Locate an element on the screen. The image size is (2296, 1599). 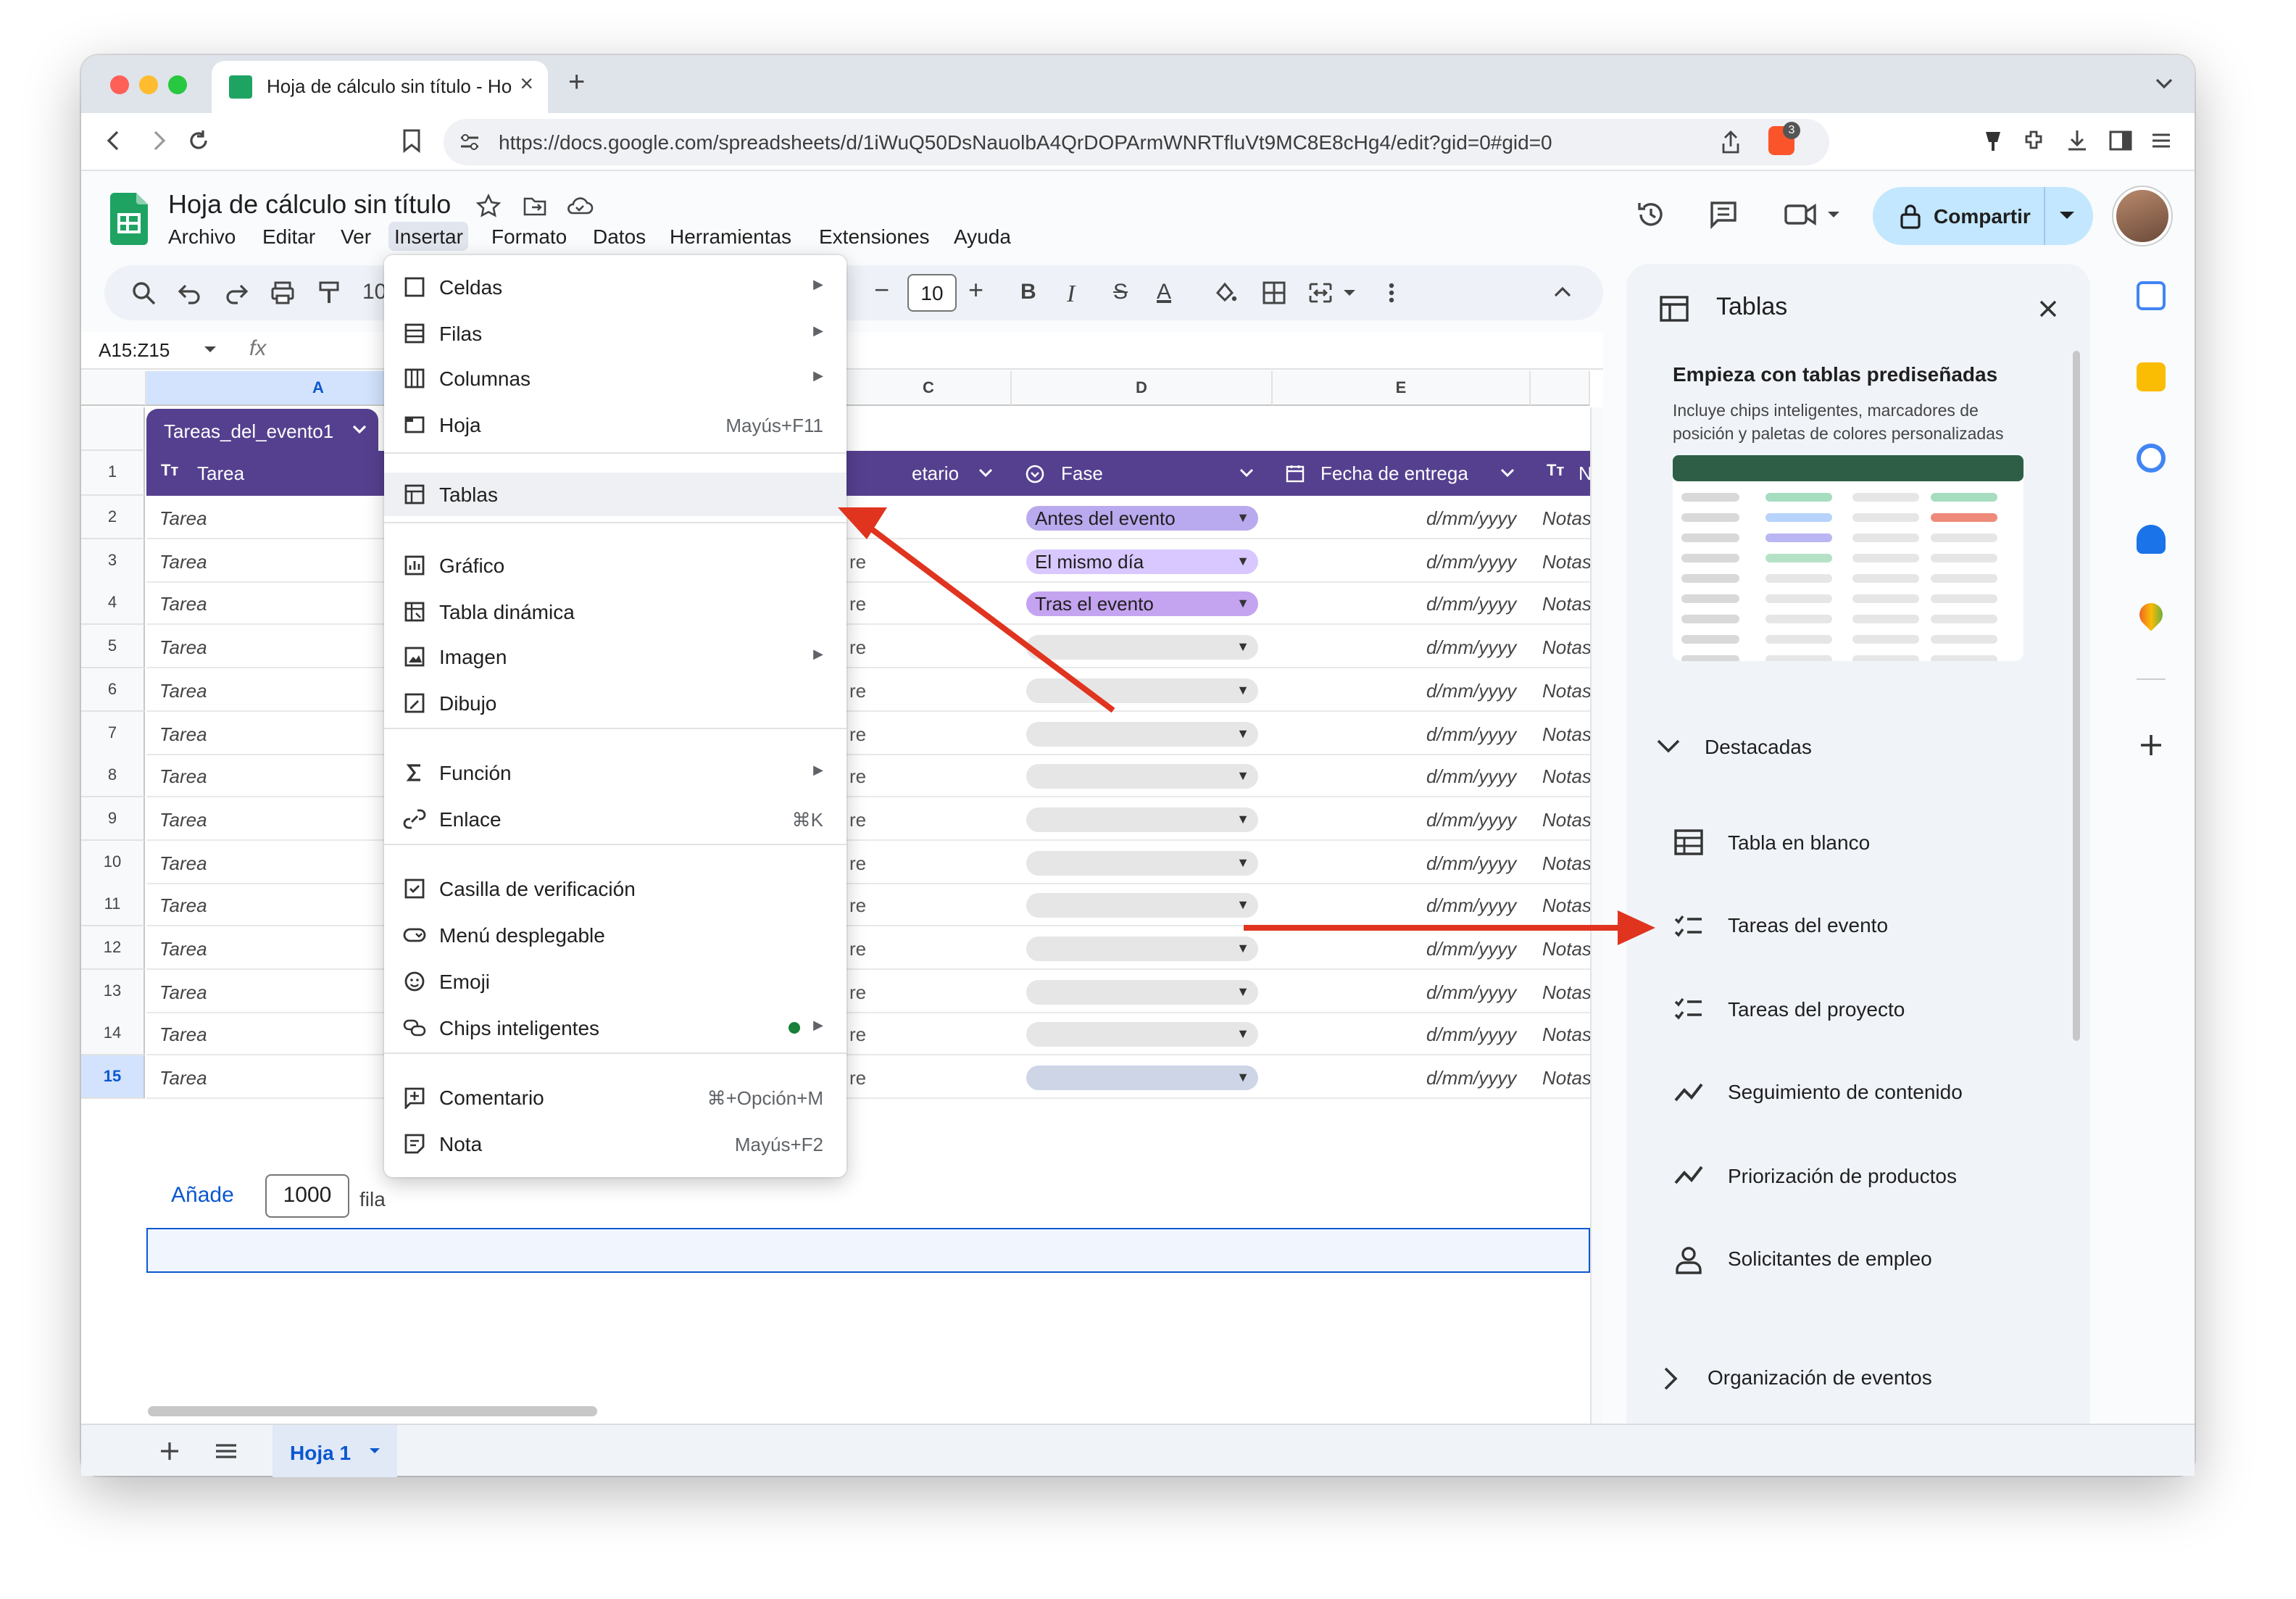
menu-formato: Formato is located at coordinates (529, 237).